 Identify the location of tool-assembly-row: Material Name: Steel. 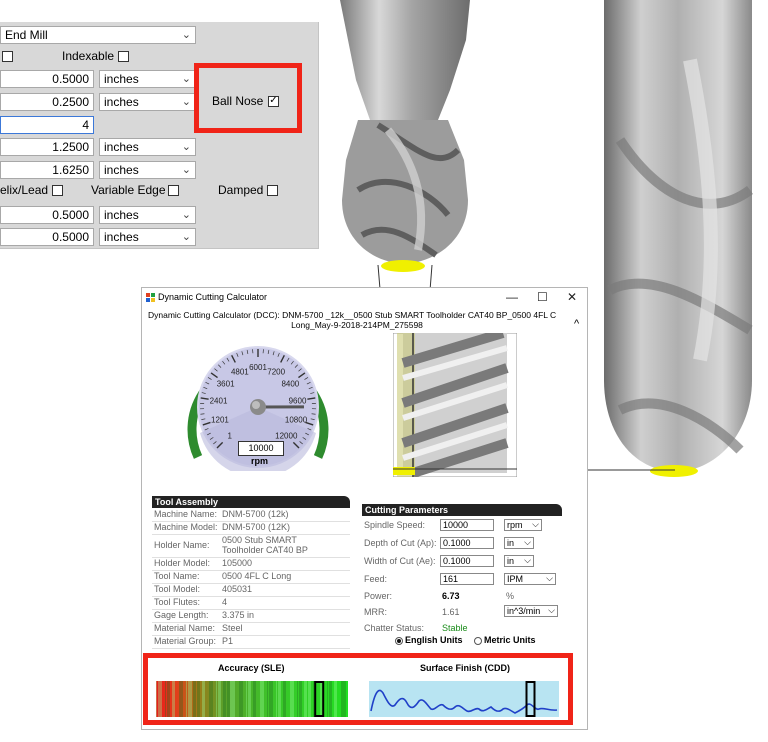
(251, 629).